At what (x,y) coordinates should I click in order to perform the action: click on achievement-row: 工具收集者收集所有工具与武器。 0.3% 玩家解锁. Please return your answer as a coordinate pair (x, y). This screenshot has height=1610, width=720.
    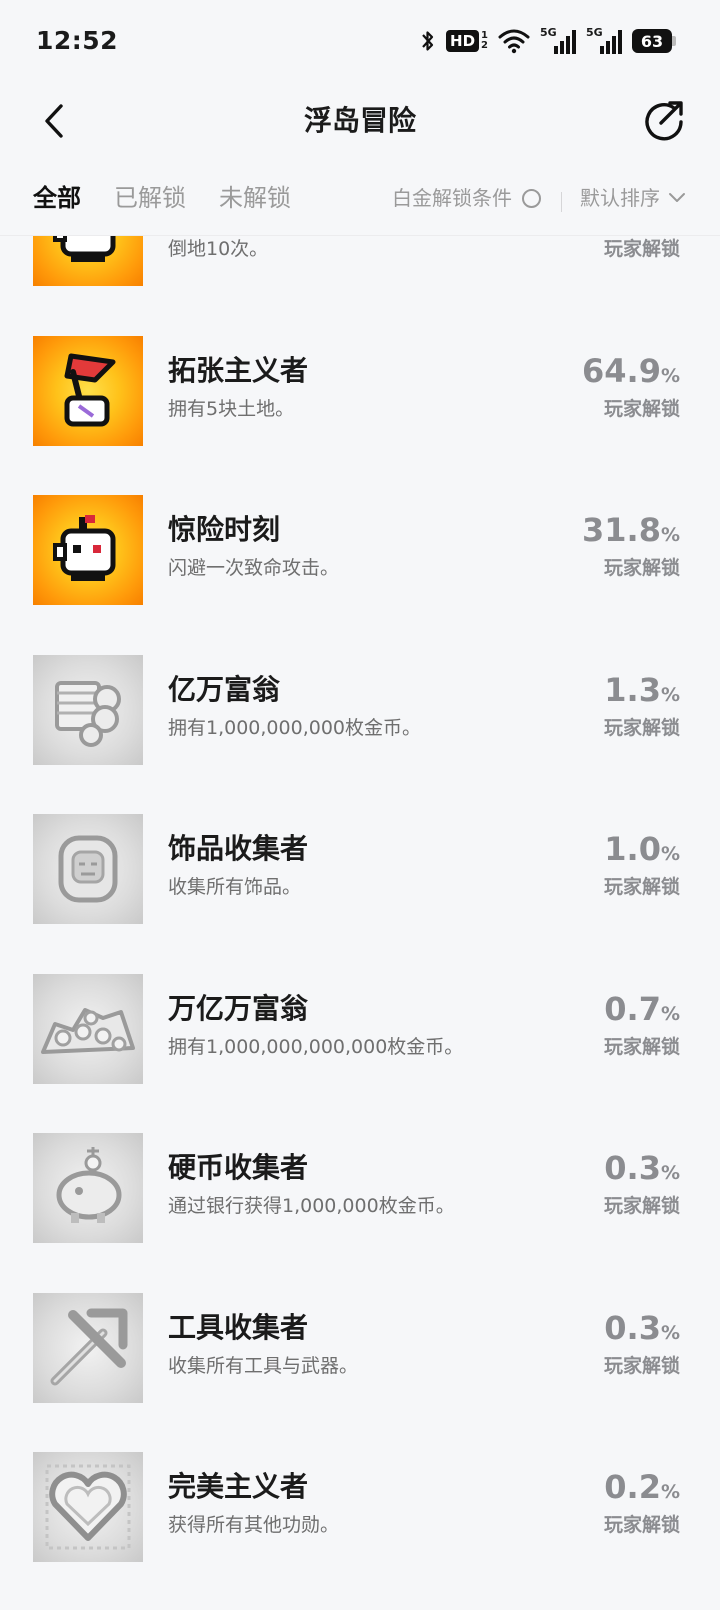
    Looking at the image, I should click on (360, 1348).